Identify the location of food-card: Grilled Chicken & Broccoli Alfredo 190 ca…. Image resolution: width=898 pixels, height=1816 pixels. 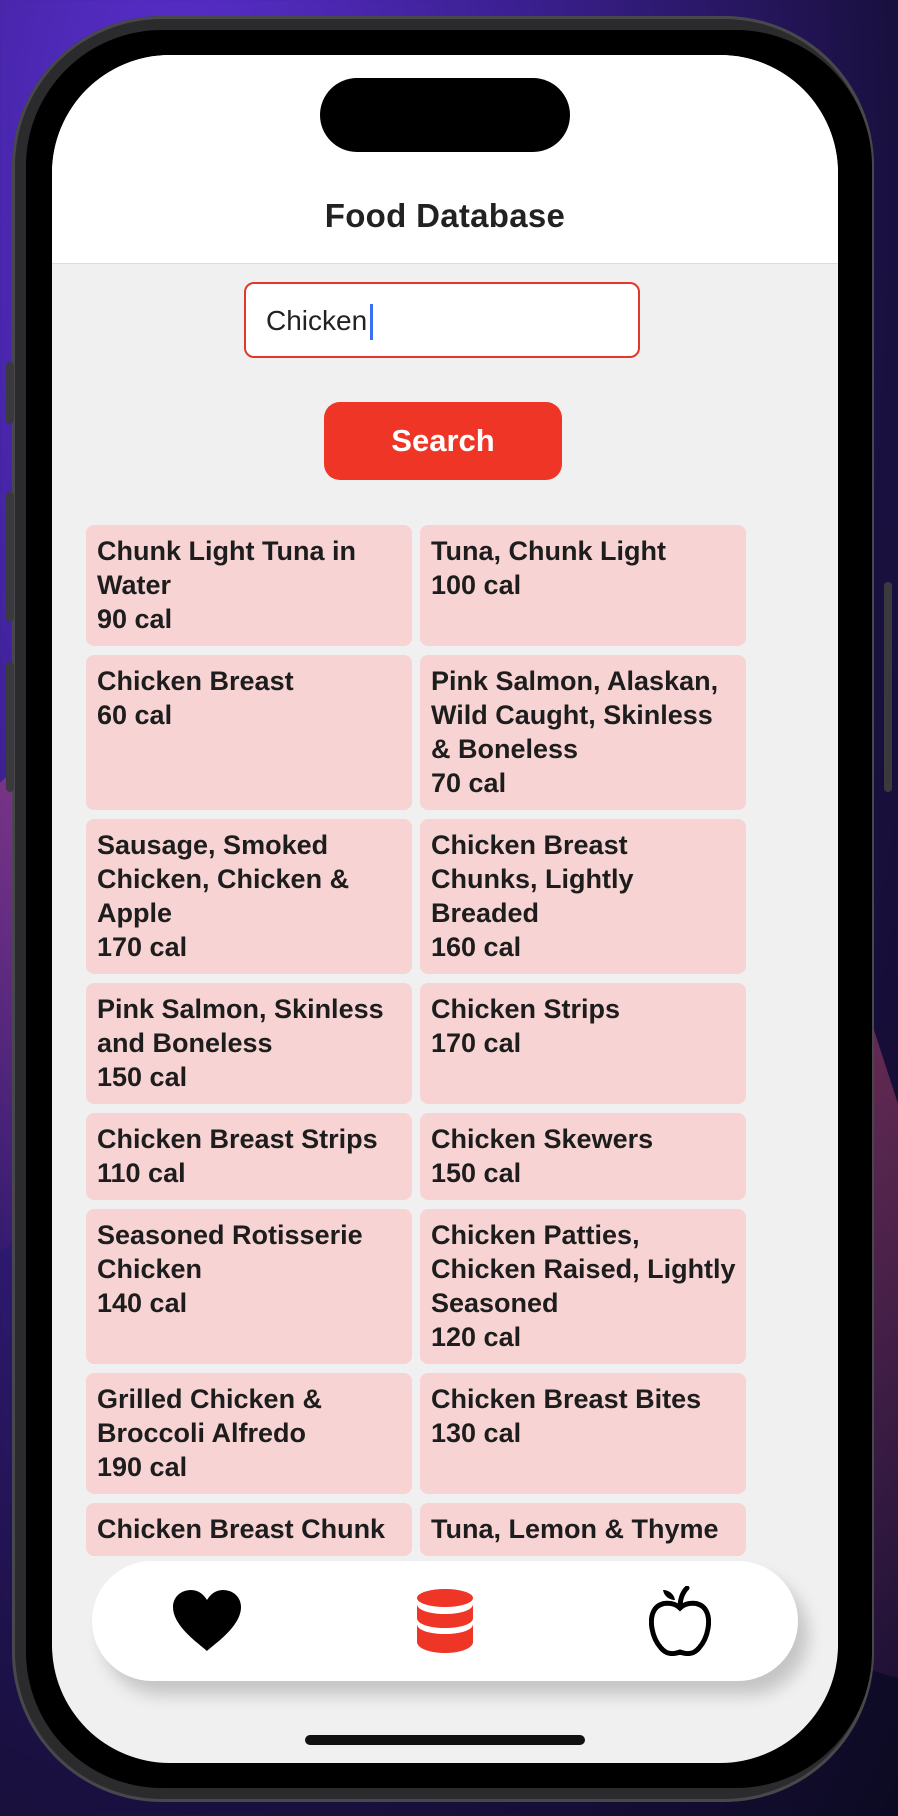
(249, 1433).